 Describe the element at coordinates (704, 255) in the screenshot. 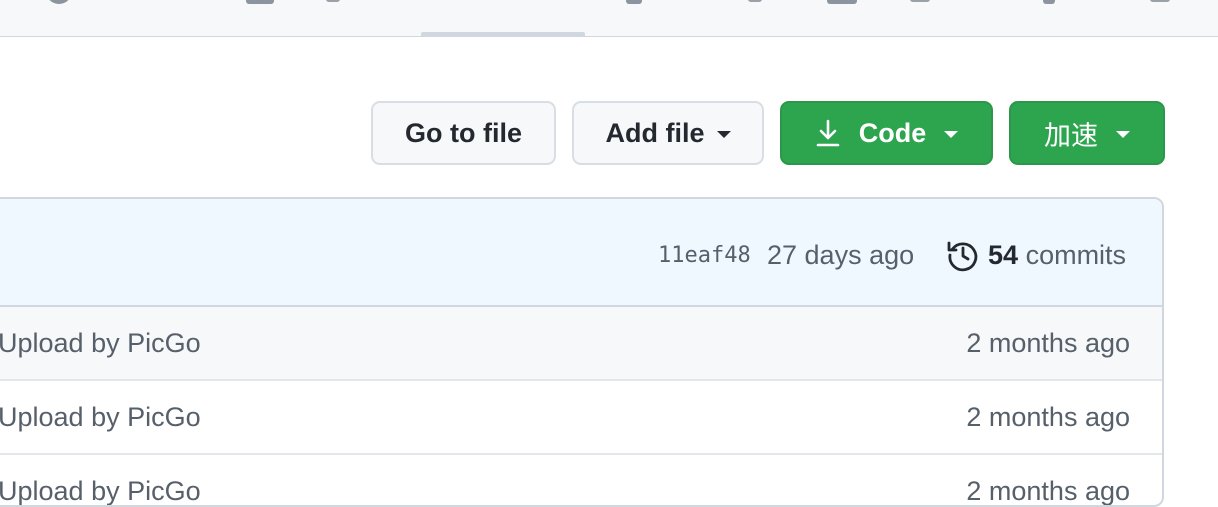

I see `commit-sha: 11eaf48` at that location.